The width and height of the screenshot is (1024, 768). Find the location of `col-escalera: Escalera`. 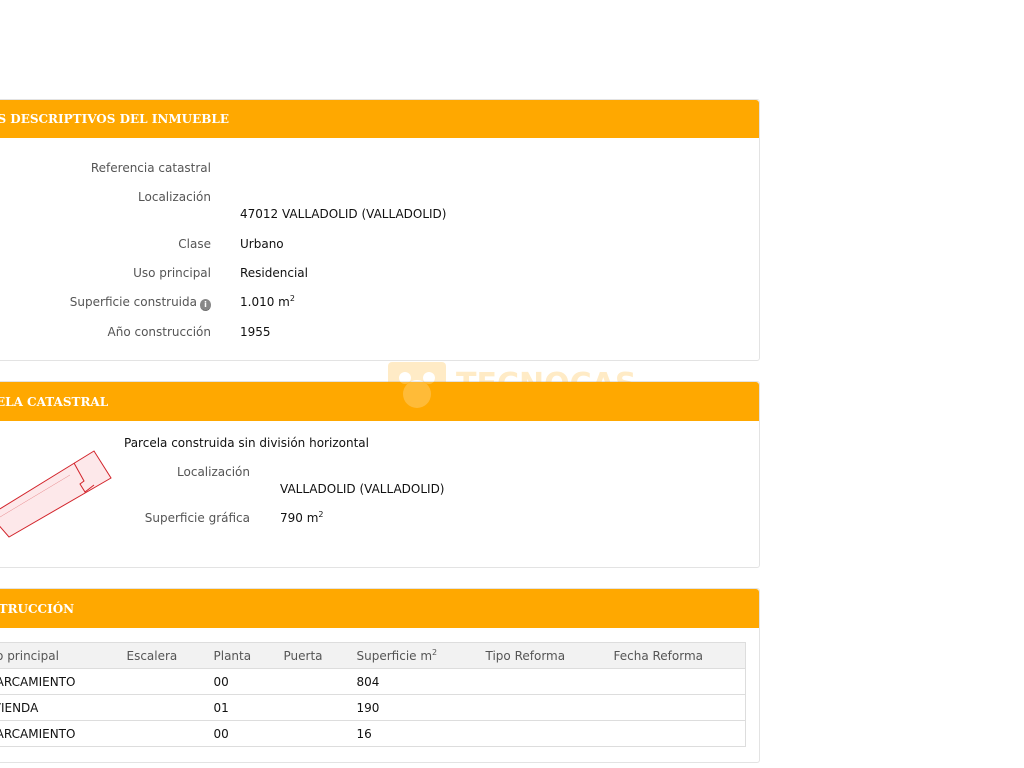

col-escalera: Escalera is located at coordinates (170, 655).